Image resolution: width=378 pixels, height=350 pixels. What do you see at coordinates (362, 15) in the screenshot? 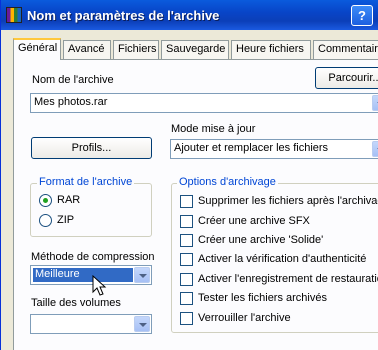
I see `help-button: ?` at bounding box center [362, 15].